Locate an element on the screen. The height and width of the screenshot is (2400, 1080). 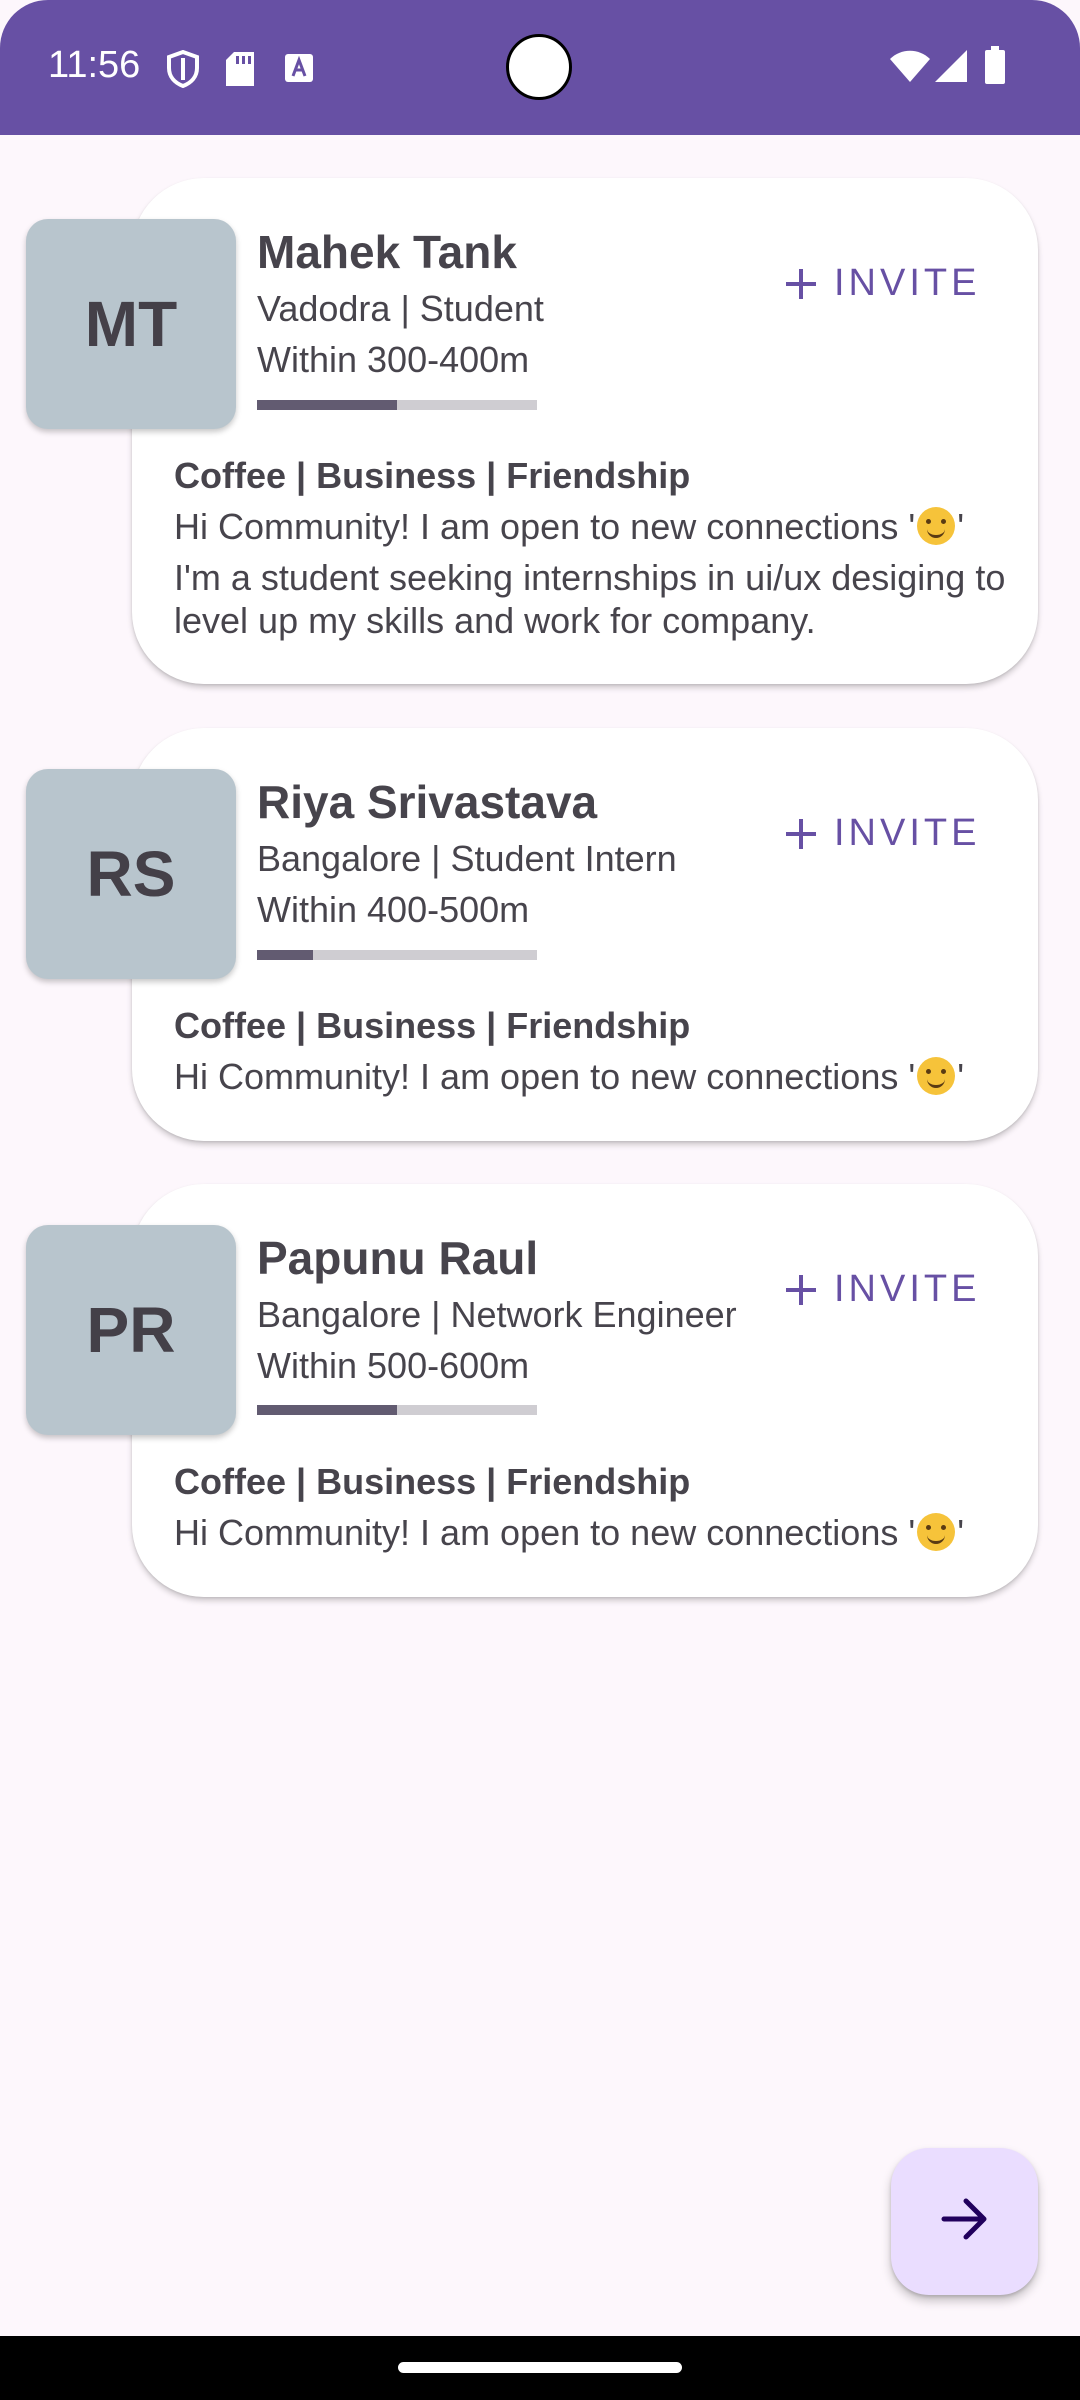
text-a-icon is located at coordinates (299, 70).